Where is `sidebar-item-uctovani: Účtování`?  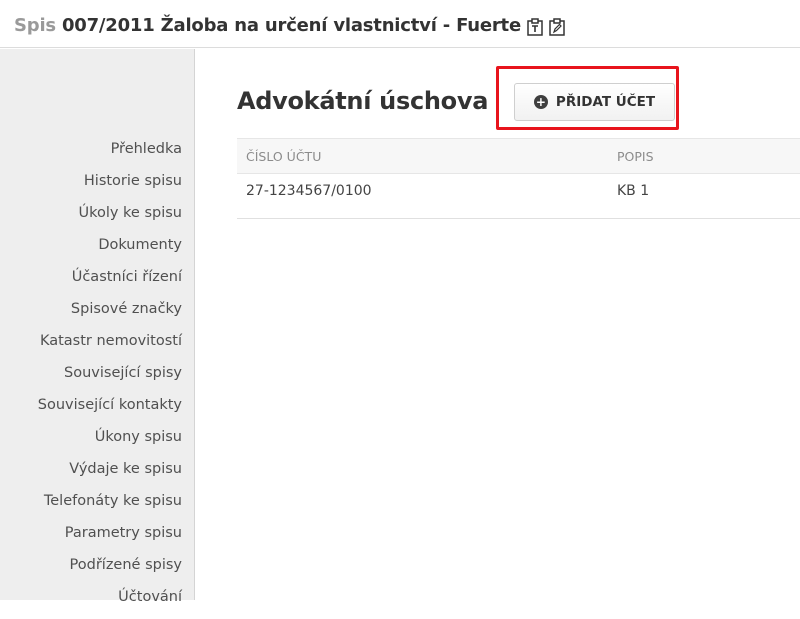
sidebar-item-uctovani: Účtování is located at coordinates (110, 603).